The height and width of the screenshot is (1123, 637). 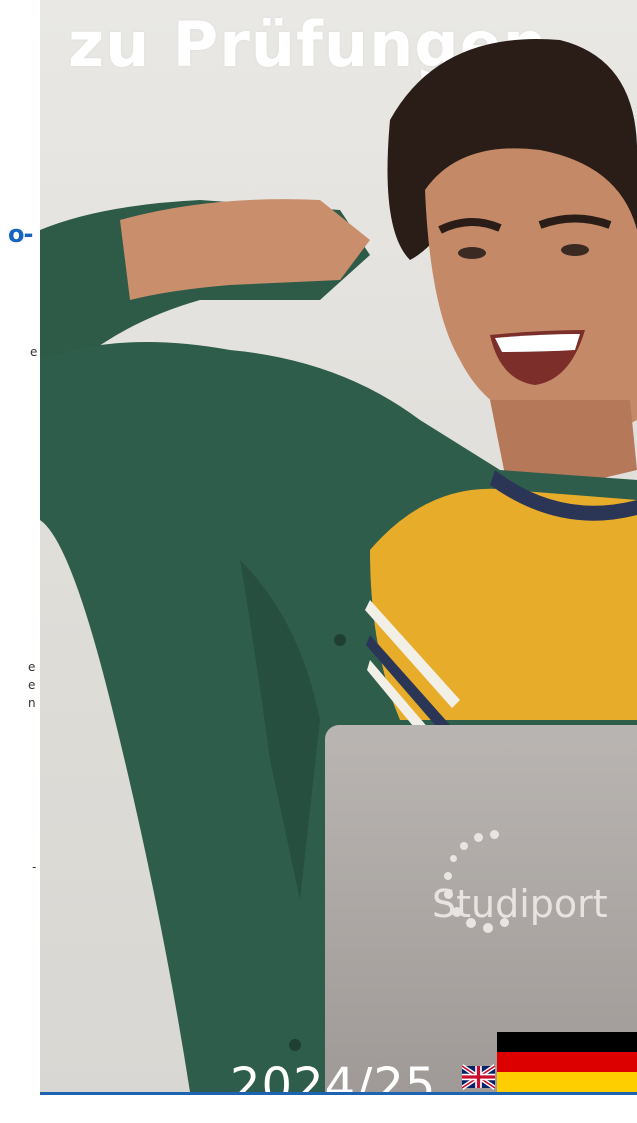 What do you see at coordinates (333, 1075) in the screenshot?
I see `edition-year: 2024/25` at bounding box center [333, 1075].